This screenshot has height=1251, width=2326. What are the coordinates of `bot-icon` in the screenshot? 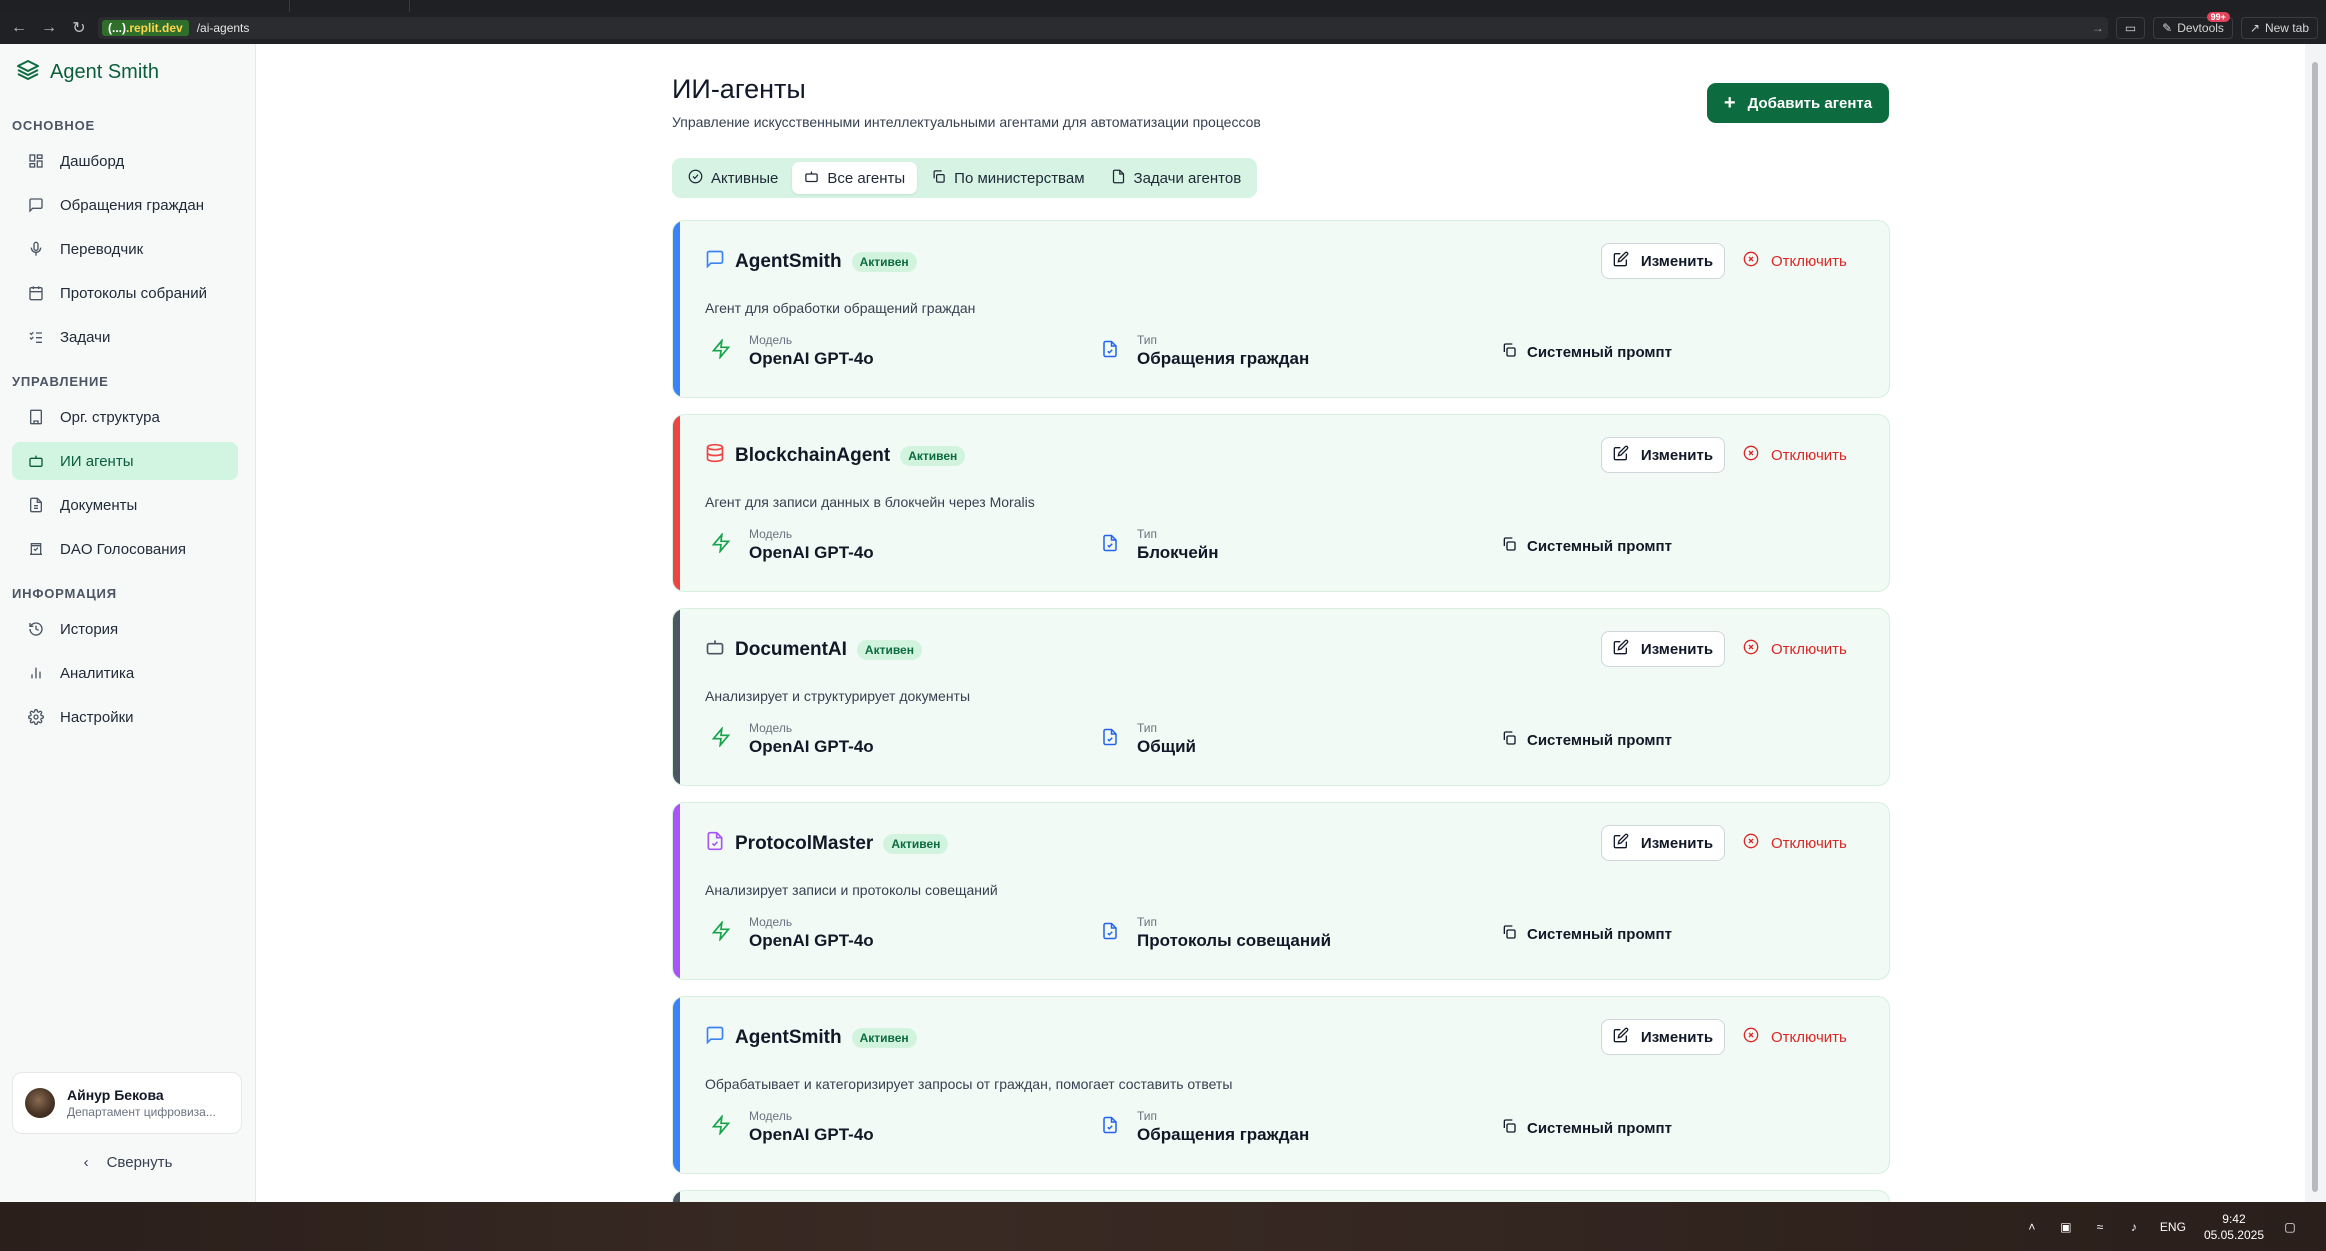 It's located at (715, 649).